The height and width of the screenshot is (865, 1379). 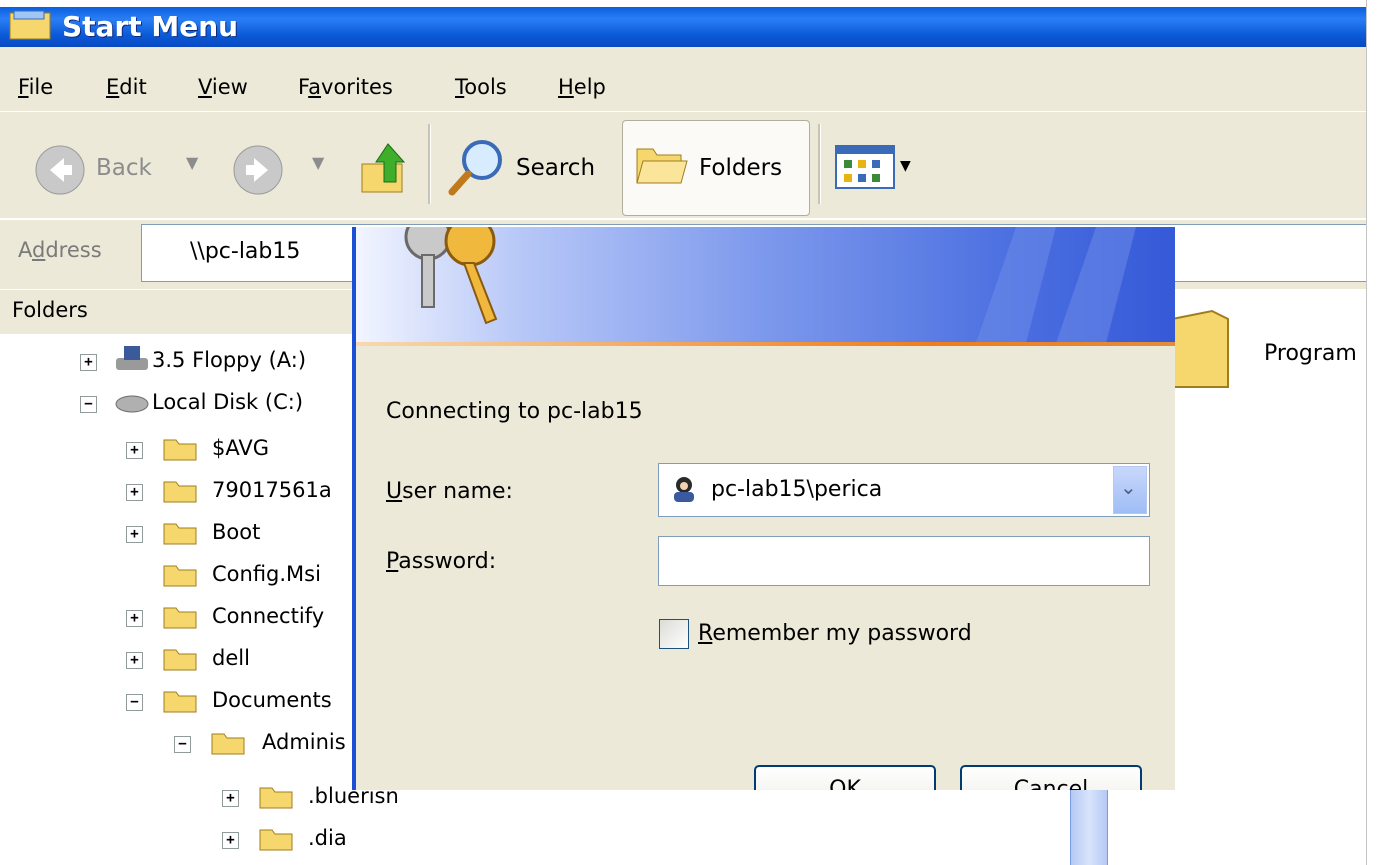 I want to click on dropdown-button: ⌄, so click(x=1130, y=490).